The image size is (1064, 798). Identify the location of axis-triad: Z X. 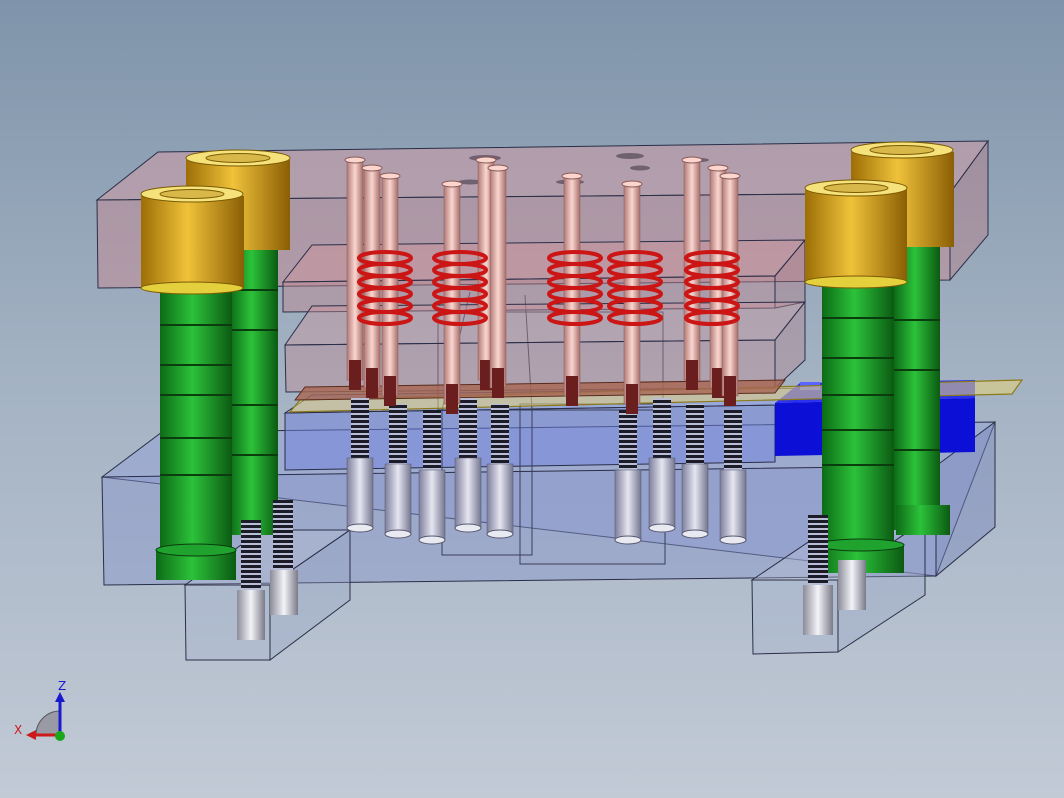
(40, 710).